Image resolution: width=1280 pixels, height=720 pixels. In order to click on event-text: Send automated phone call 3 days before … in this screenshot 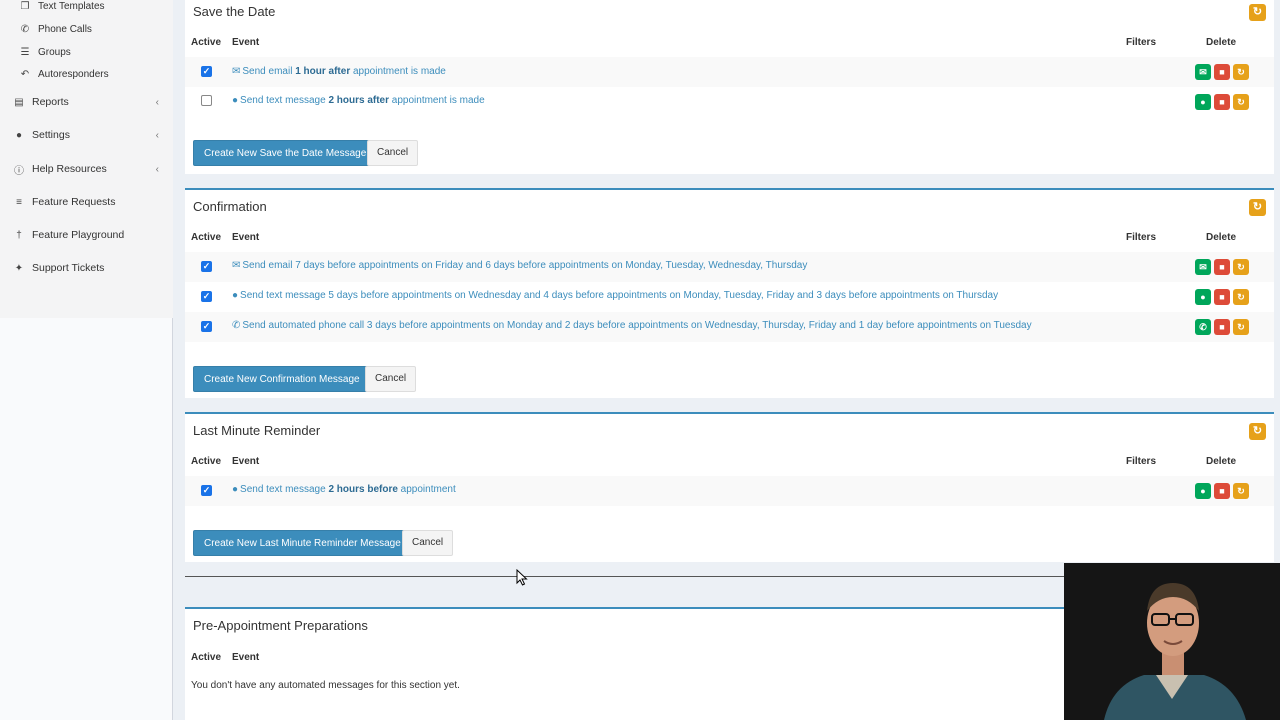, I will do `click(637, 325)`.